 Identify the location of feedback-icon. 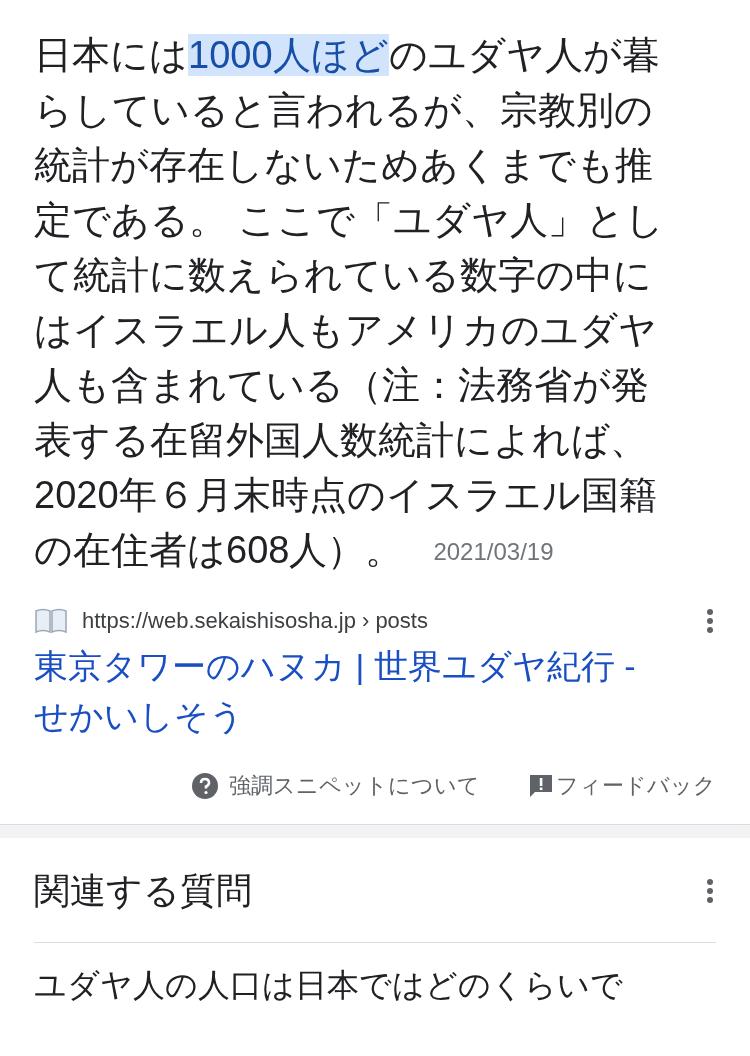
(541, 785).